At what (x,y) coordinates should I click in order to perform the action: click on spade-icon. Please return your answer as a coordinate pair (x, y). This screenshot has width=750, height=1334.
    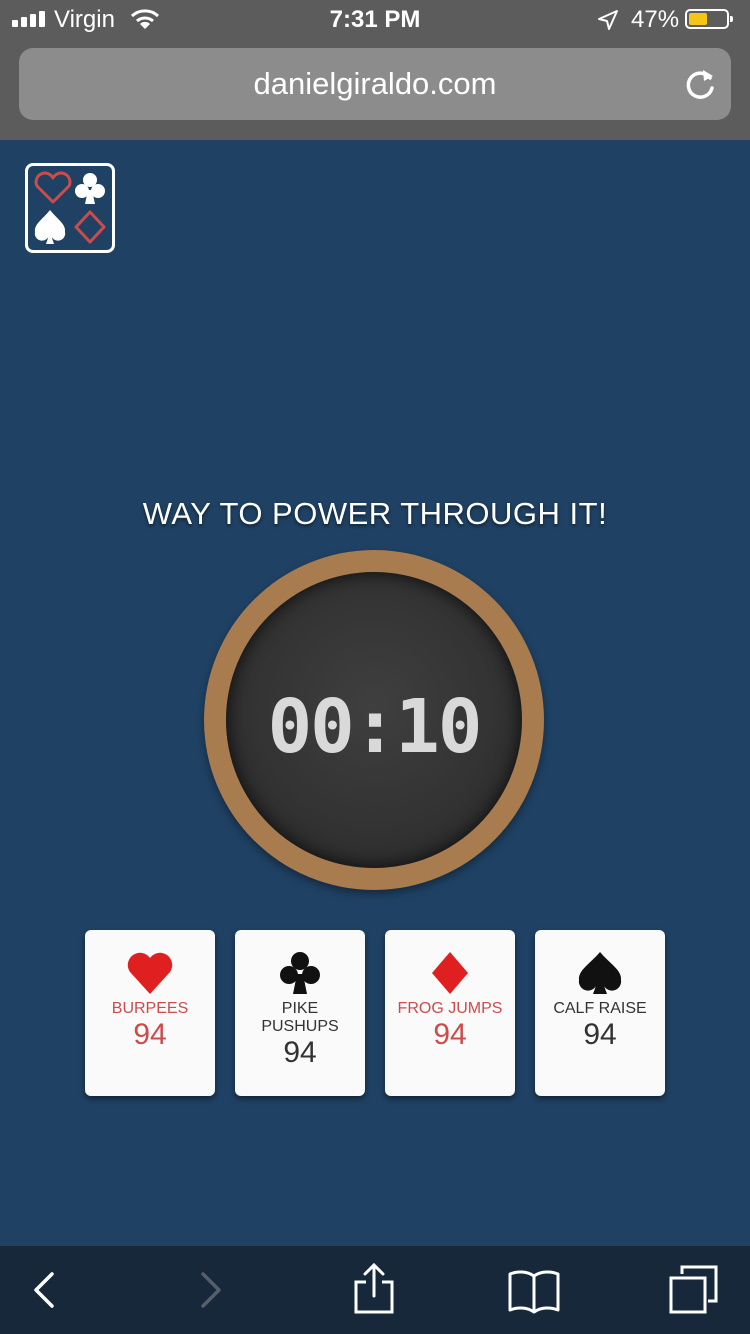
    Looking at the image, I should click on (600, 973).